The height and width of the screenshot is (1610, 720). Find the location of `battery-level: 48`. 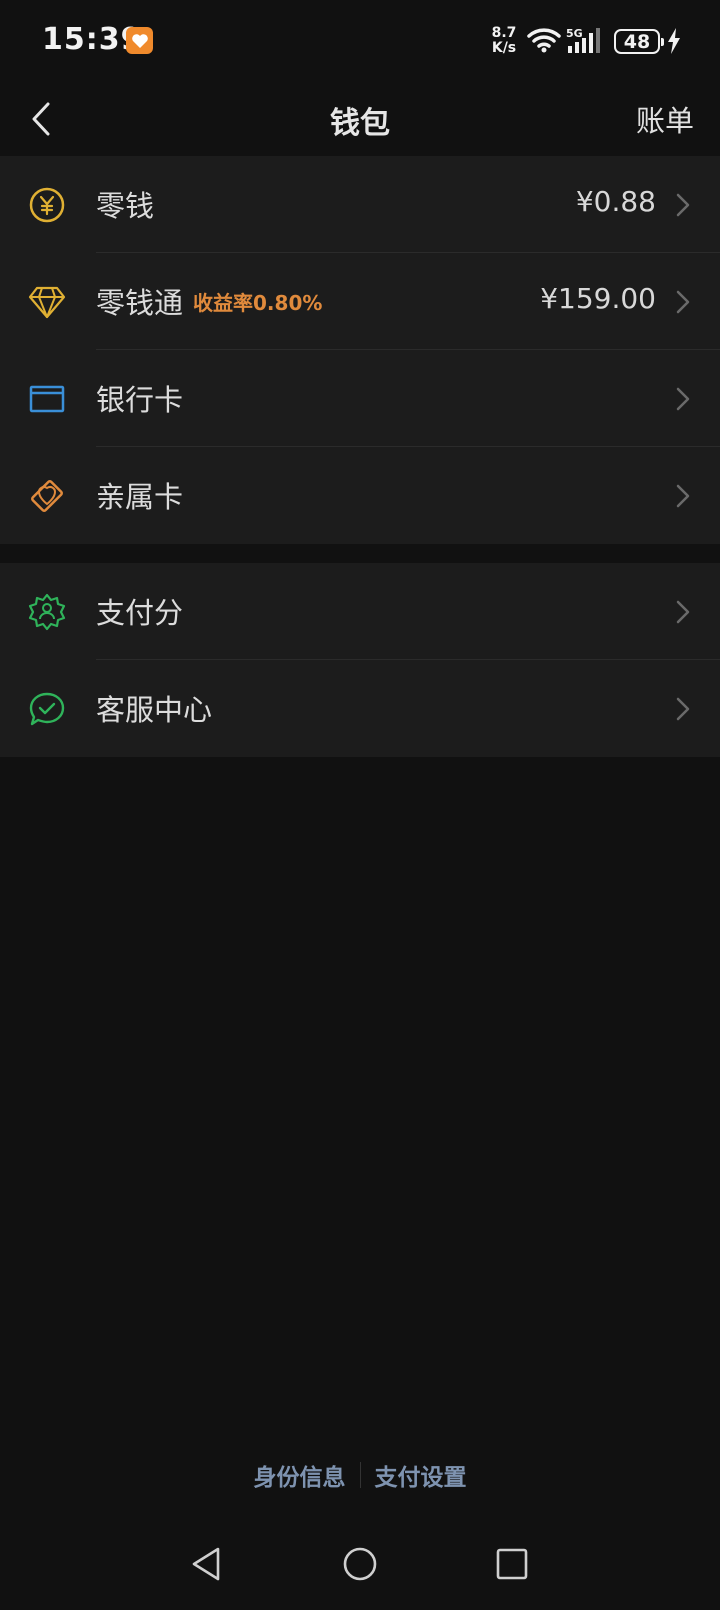

battery-level: 48 is located at coordinates (637, 41).